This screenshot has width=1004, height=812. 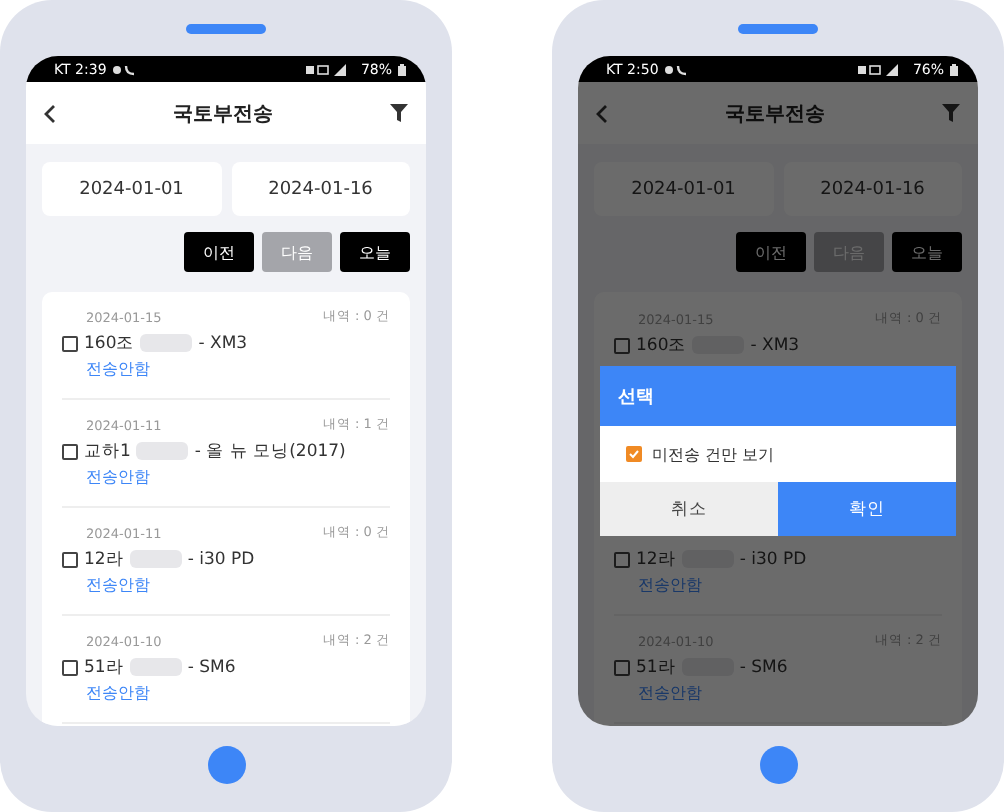 What do you see at coordinates (270, 451) in the screenshot?
I see `car-model: - 올 뉴 모닝(2017)` at bounding box center [270, 451].